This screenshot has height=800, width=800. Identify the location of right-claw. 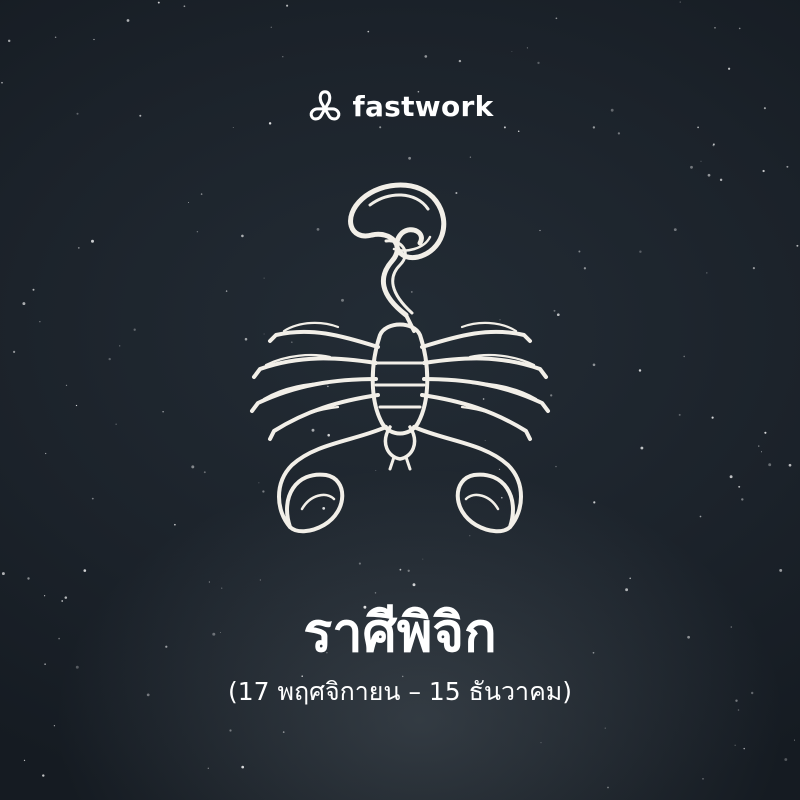
(467, 479).